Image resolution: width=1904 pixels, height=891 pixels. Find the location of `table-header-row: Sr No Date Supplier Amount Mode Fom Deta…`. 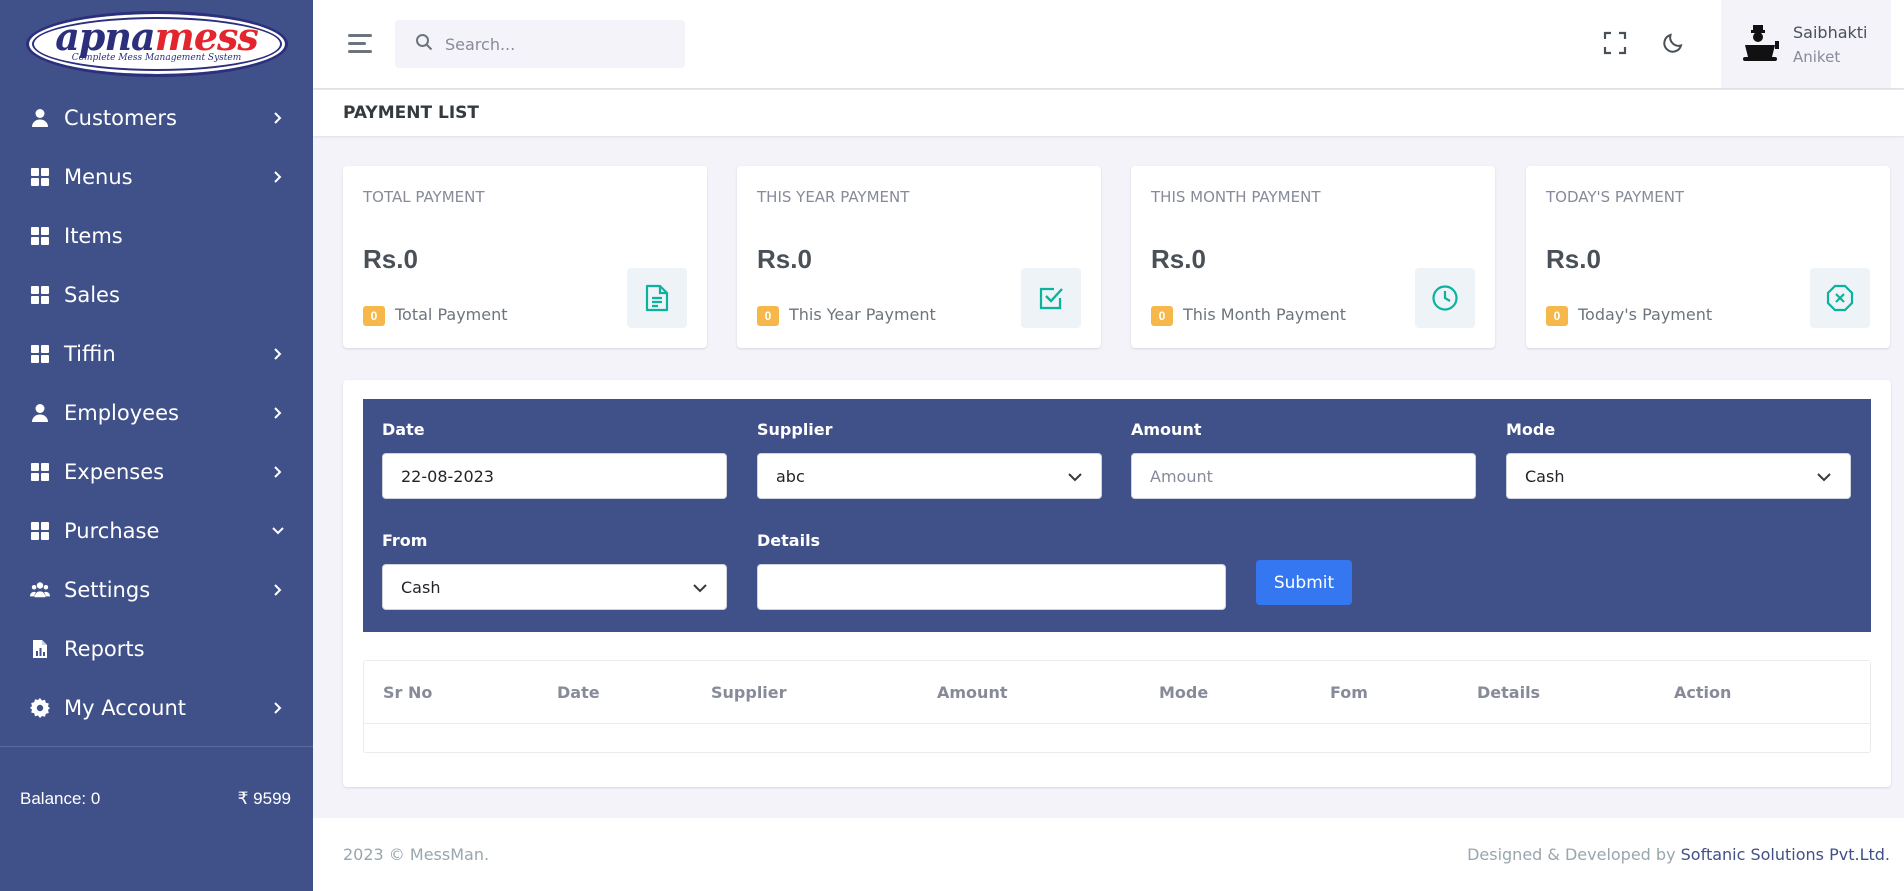

table-header-row: Sr No Date Supplier Amount Mode Fom Deta… is located at coordinates (1117, 692).